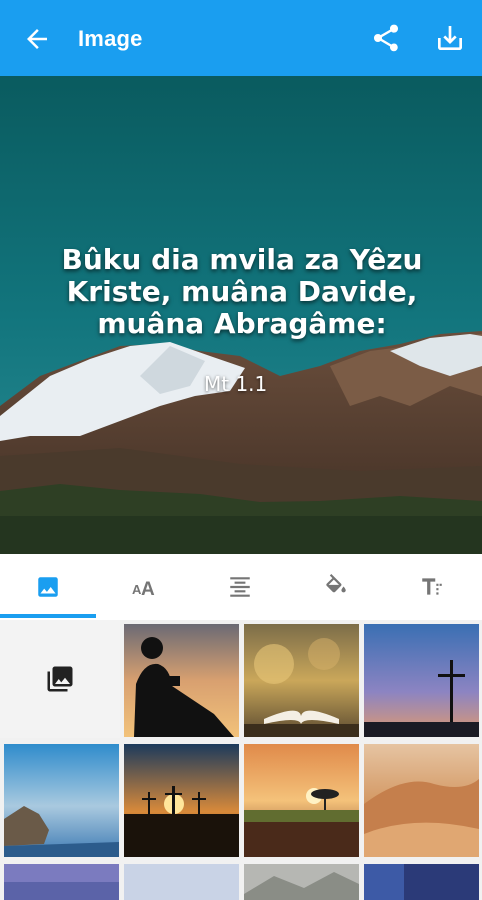 The width and height of the screenshot is (482, 900). I want to click on rocks-by-calm-sea-image, so click(61, 800).